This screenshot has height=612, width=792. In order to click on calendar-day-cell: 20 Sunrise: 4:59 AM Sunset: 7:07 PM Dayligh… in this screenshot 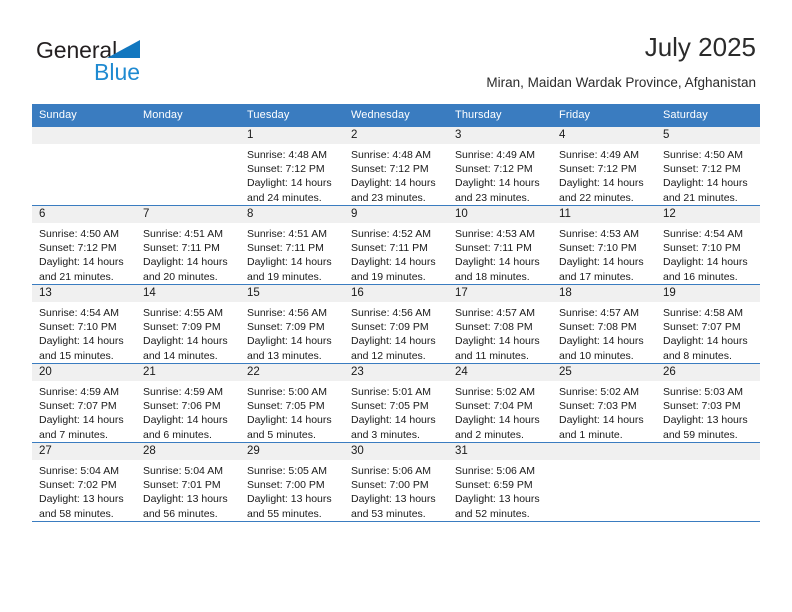, I will do `click(84, 403)`.